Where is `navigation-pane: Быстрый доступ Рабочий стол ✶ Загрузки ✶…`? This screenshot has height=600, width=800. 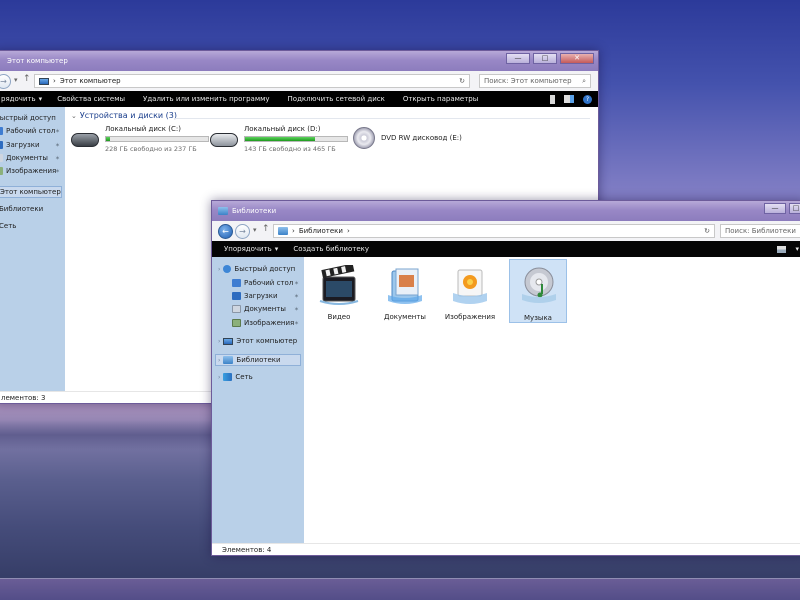 navigation-pane: Быстрый доступ Рабочий стол ✶ Загрузки ✶… is located at coordinates (32, 249).